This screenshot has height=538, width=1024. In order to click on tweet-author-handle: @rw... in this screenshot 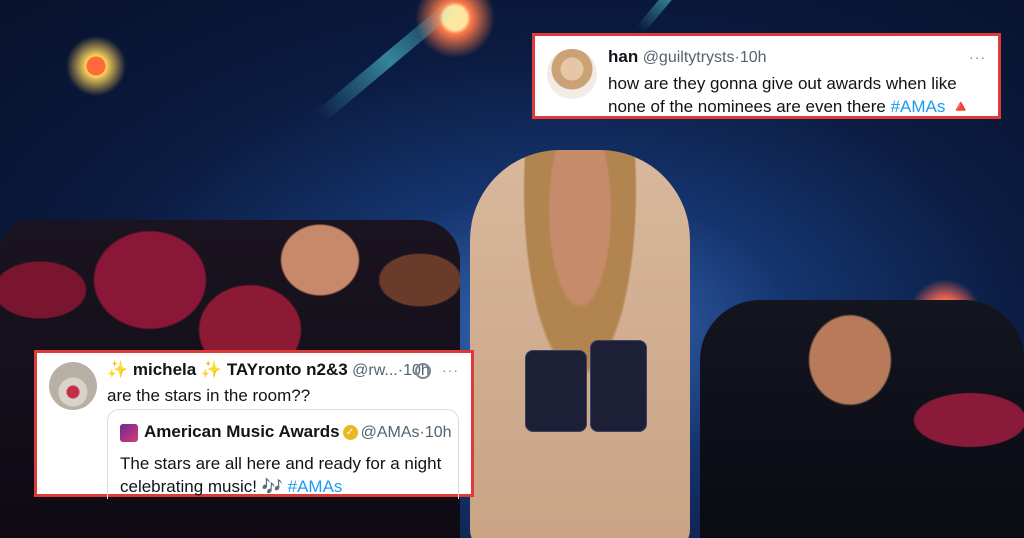, I will do `click(375, 370)`.